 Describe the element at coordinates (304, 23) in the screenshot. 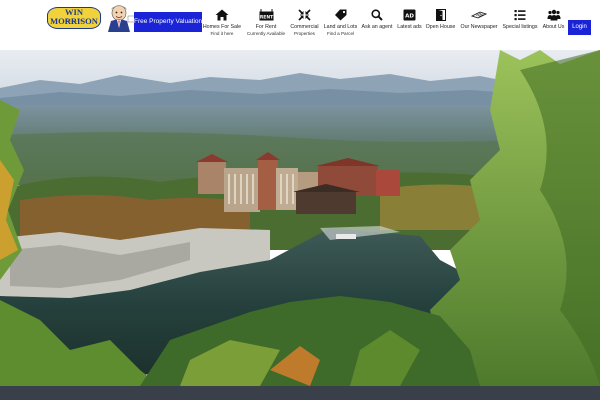

I see `nav-commercial: Commercial Properties` at that location.